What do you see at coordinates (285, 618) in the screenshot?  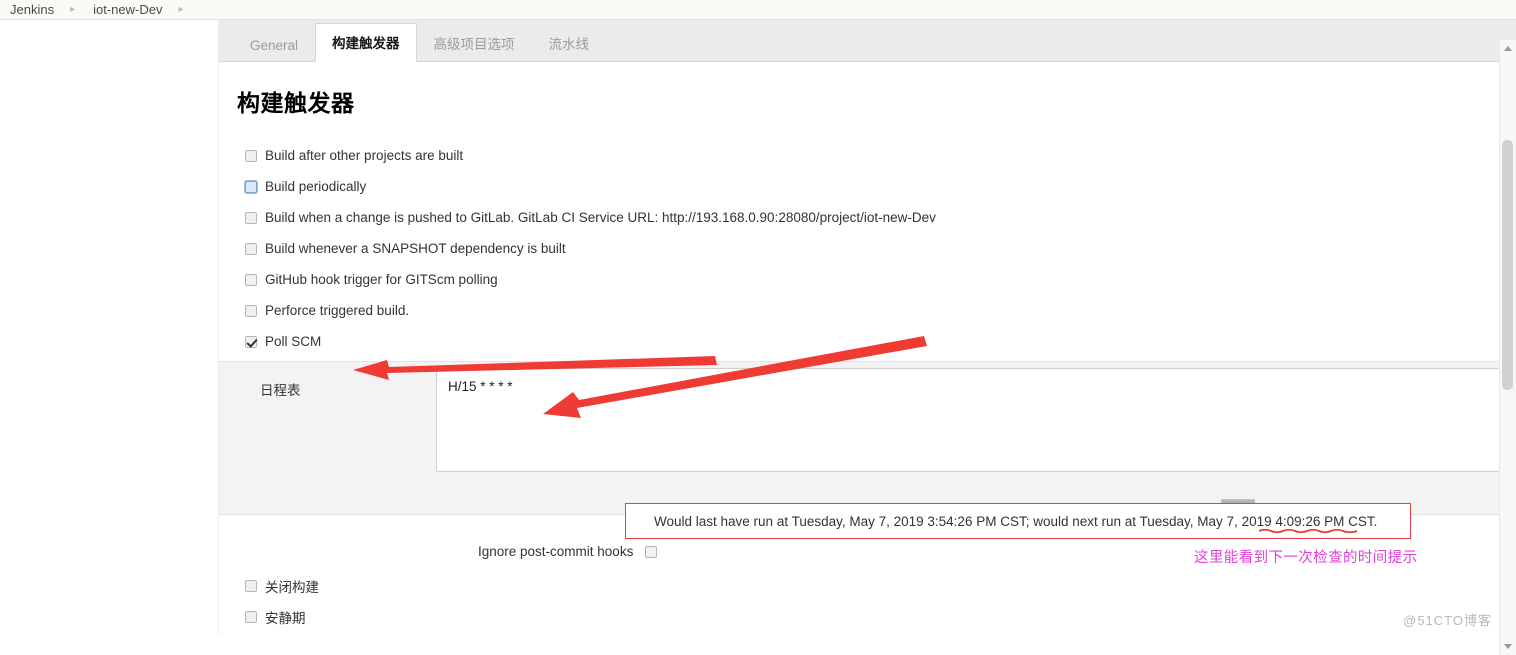 I see `trigger-label: 安静期` at bounding box center [285, 618].